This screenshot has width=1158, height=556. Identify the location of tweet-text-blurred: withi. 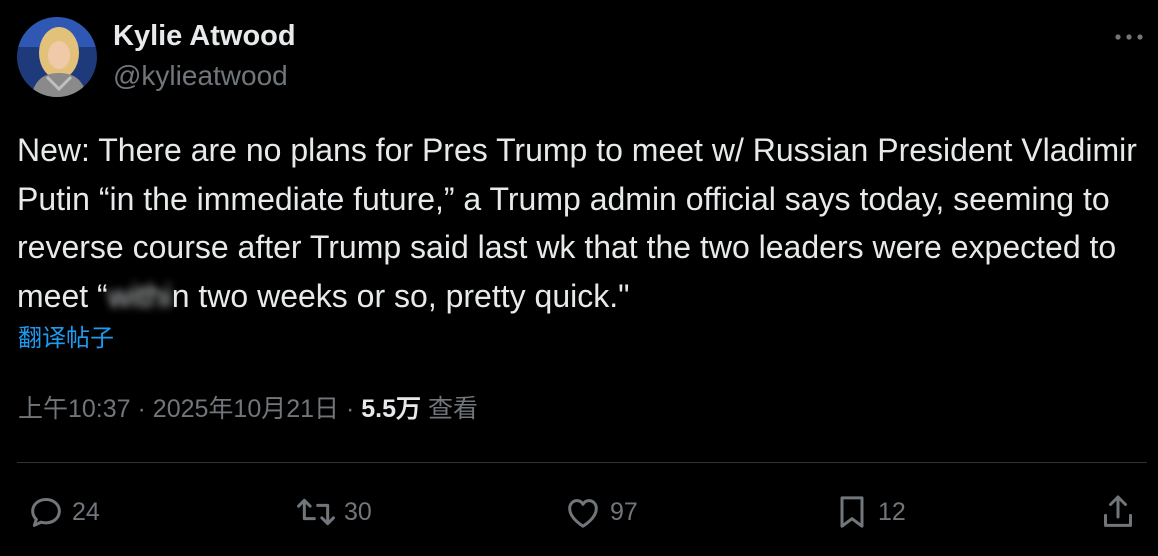
(139, 295).